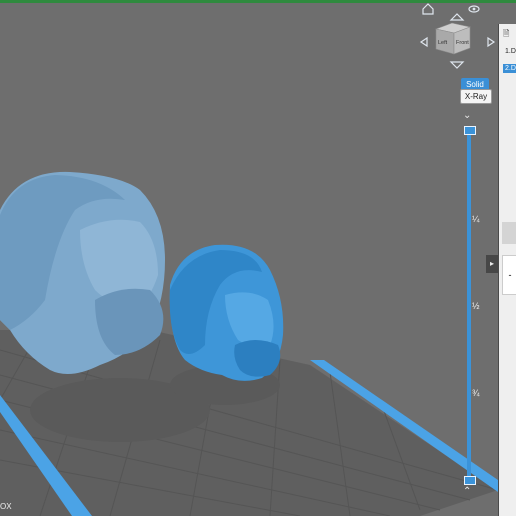 This screenshot has width=516, height=516. Describe the element at coordinates (457, 17) in the screenshot. I see `arrow-up-icon` at that location.